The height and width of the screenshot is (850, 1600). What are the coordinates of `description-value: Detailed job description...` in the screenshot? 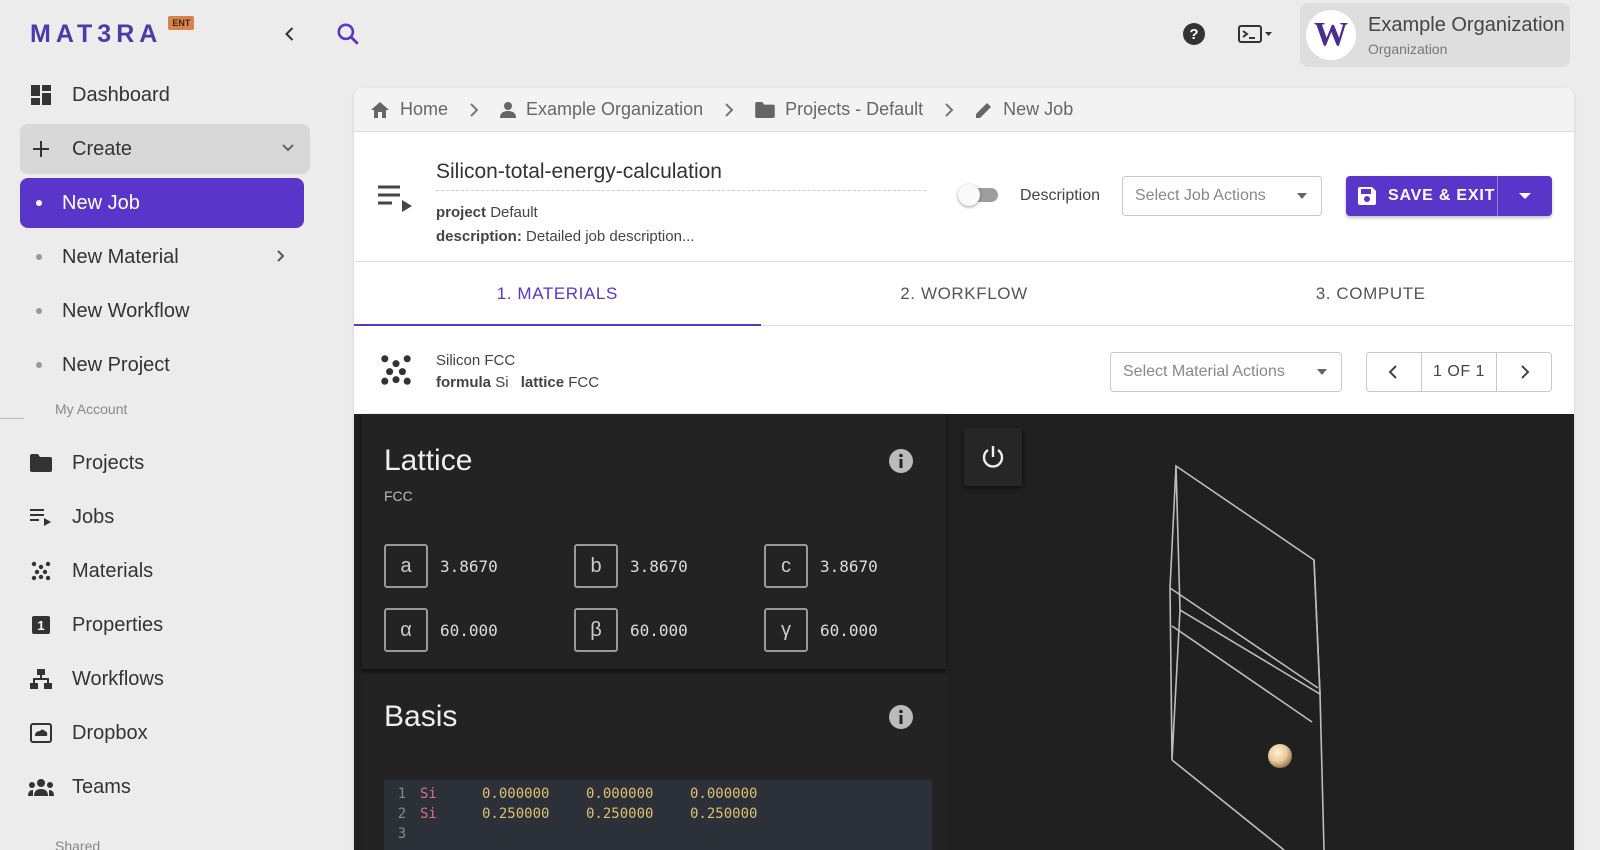 It's located at (610, 236).